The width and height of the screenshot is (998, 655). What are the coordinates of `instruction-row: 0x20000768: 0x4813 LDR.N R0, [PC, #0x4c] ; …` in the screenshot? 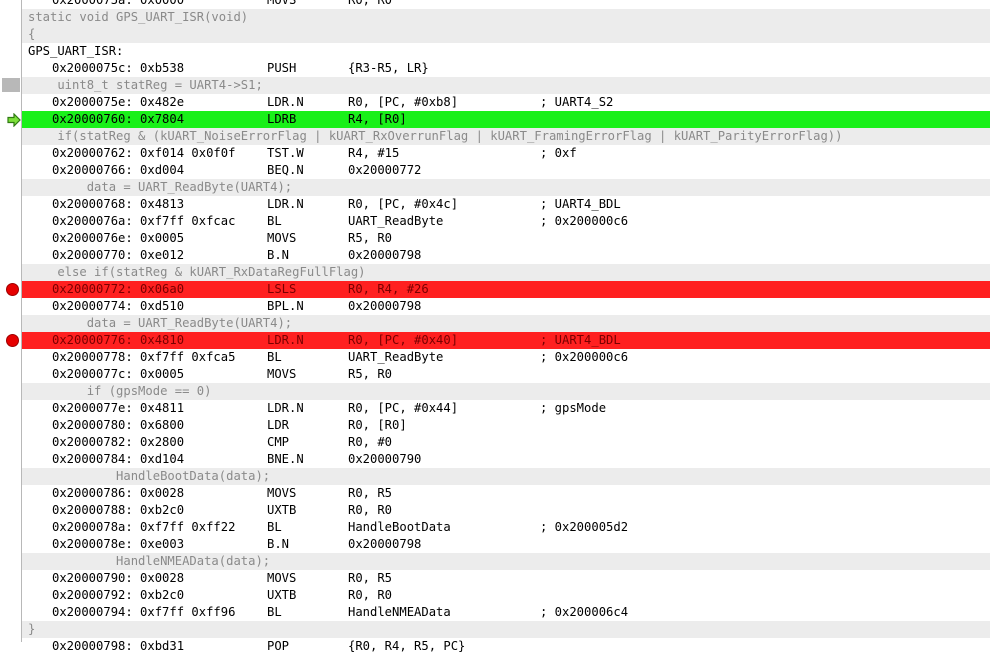 It's located at (506, 204).